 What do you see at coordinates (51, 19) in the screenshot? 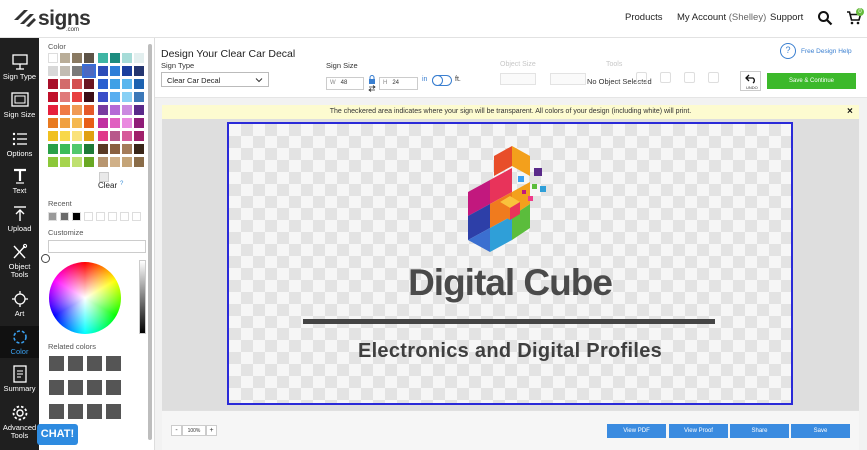
I see `signs-logo: signs .com` at bounding box center [51, 19].